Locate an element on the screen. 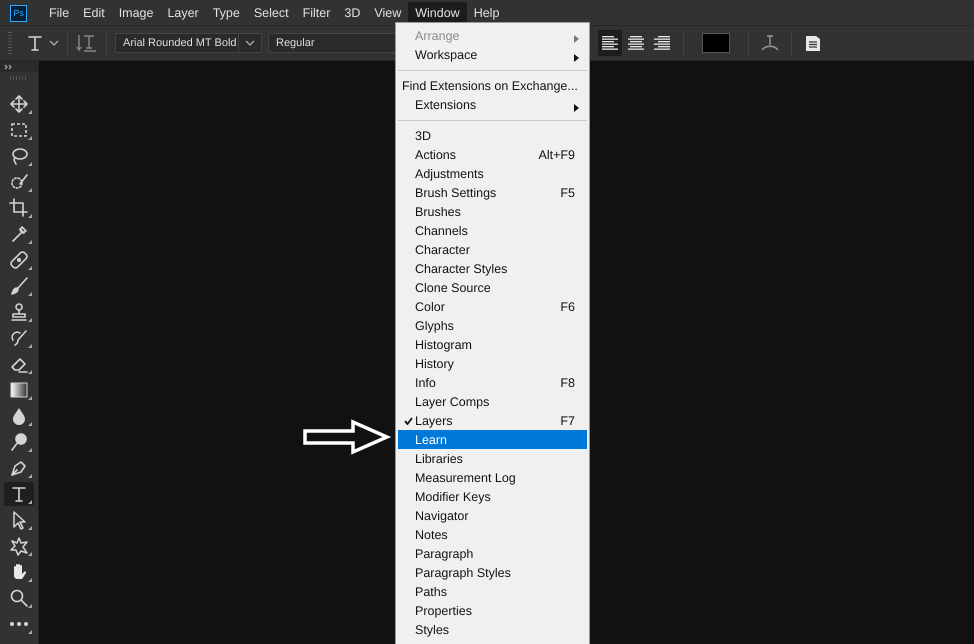  menu-item: Paths is located at coordinates (492, 591).